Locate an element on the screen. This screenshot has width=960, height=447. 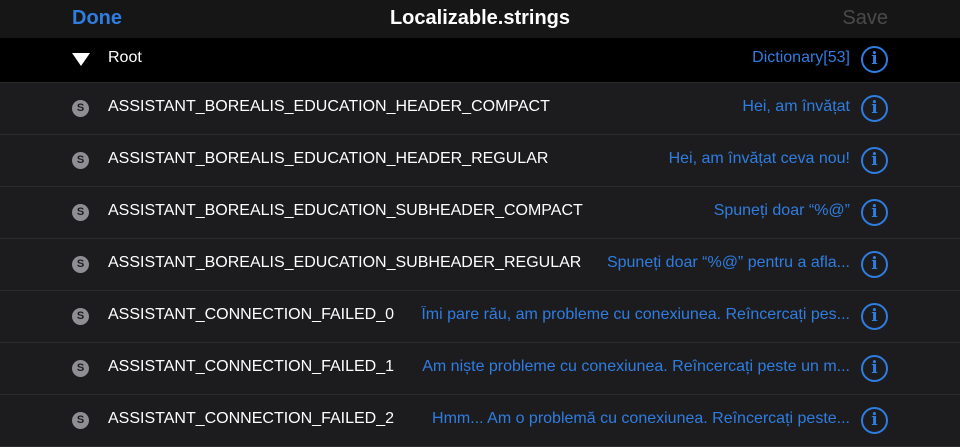
string-key: ASSISTANT_CONNECTION_FAILED_1 is located at coordinates (251, 366).